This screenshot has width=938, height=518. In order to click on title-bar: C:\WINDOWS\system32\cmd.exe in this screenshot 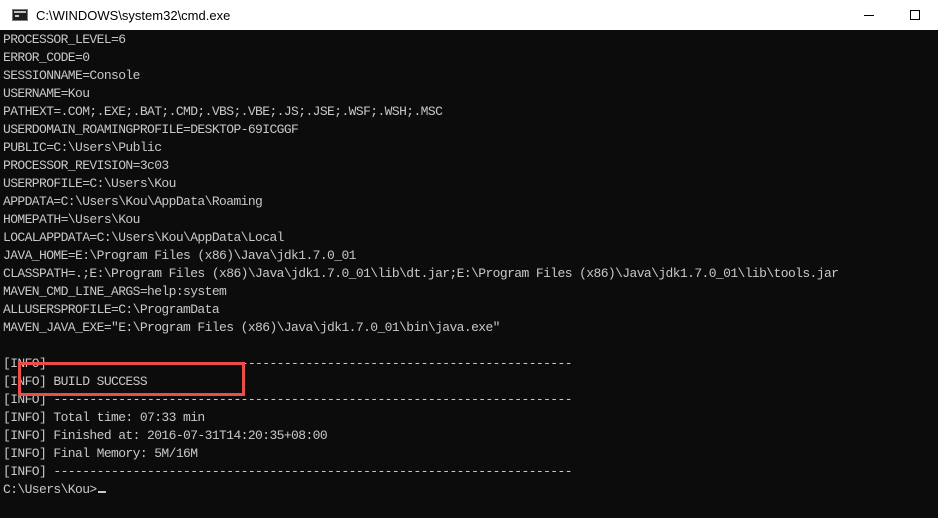, I will do `click(469, 15)`.